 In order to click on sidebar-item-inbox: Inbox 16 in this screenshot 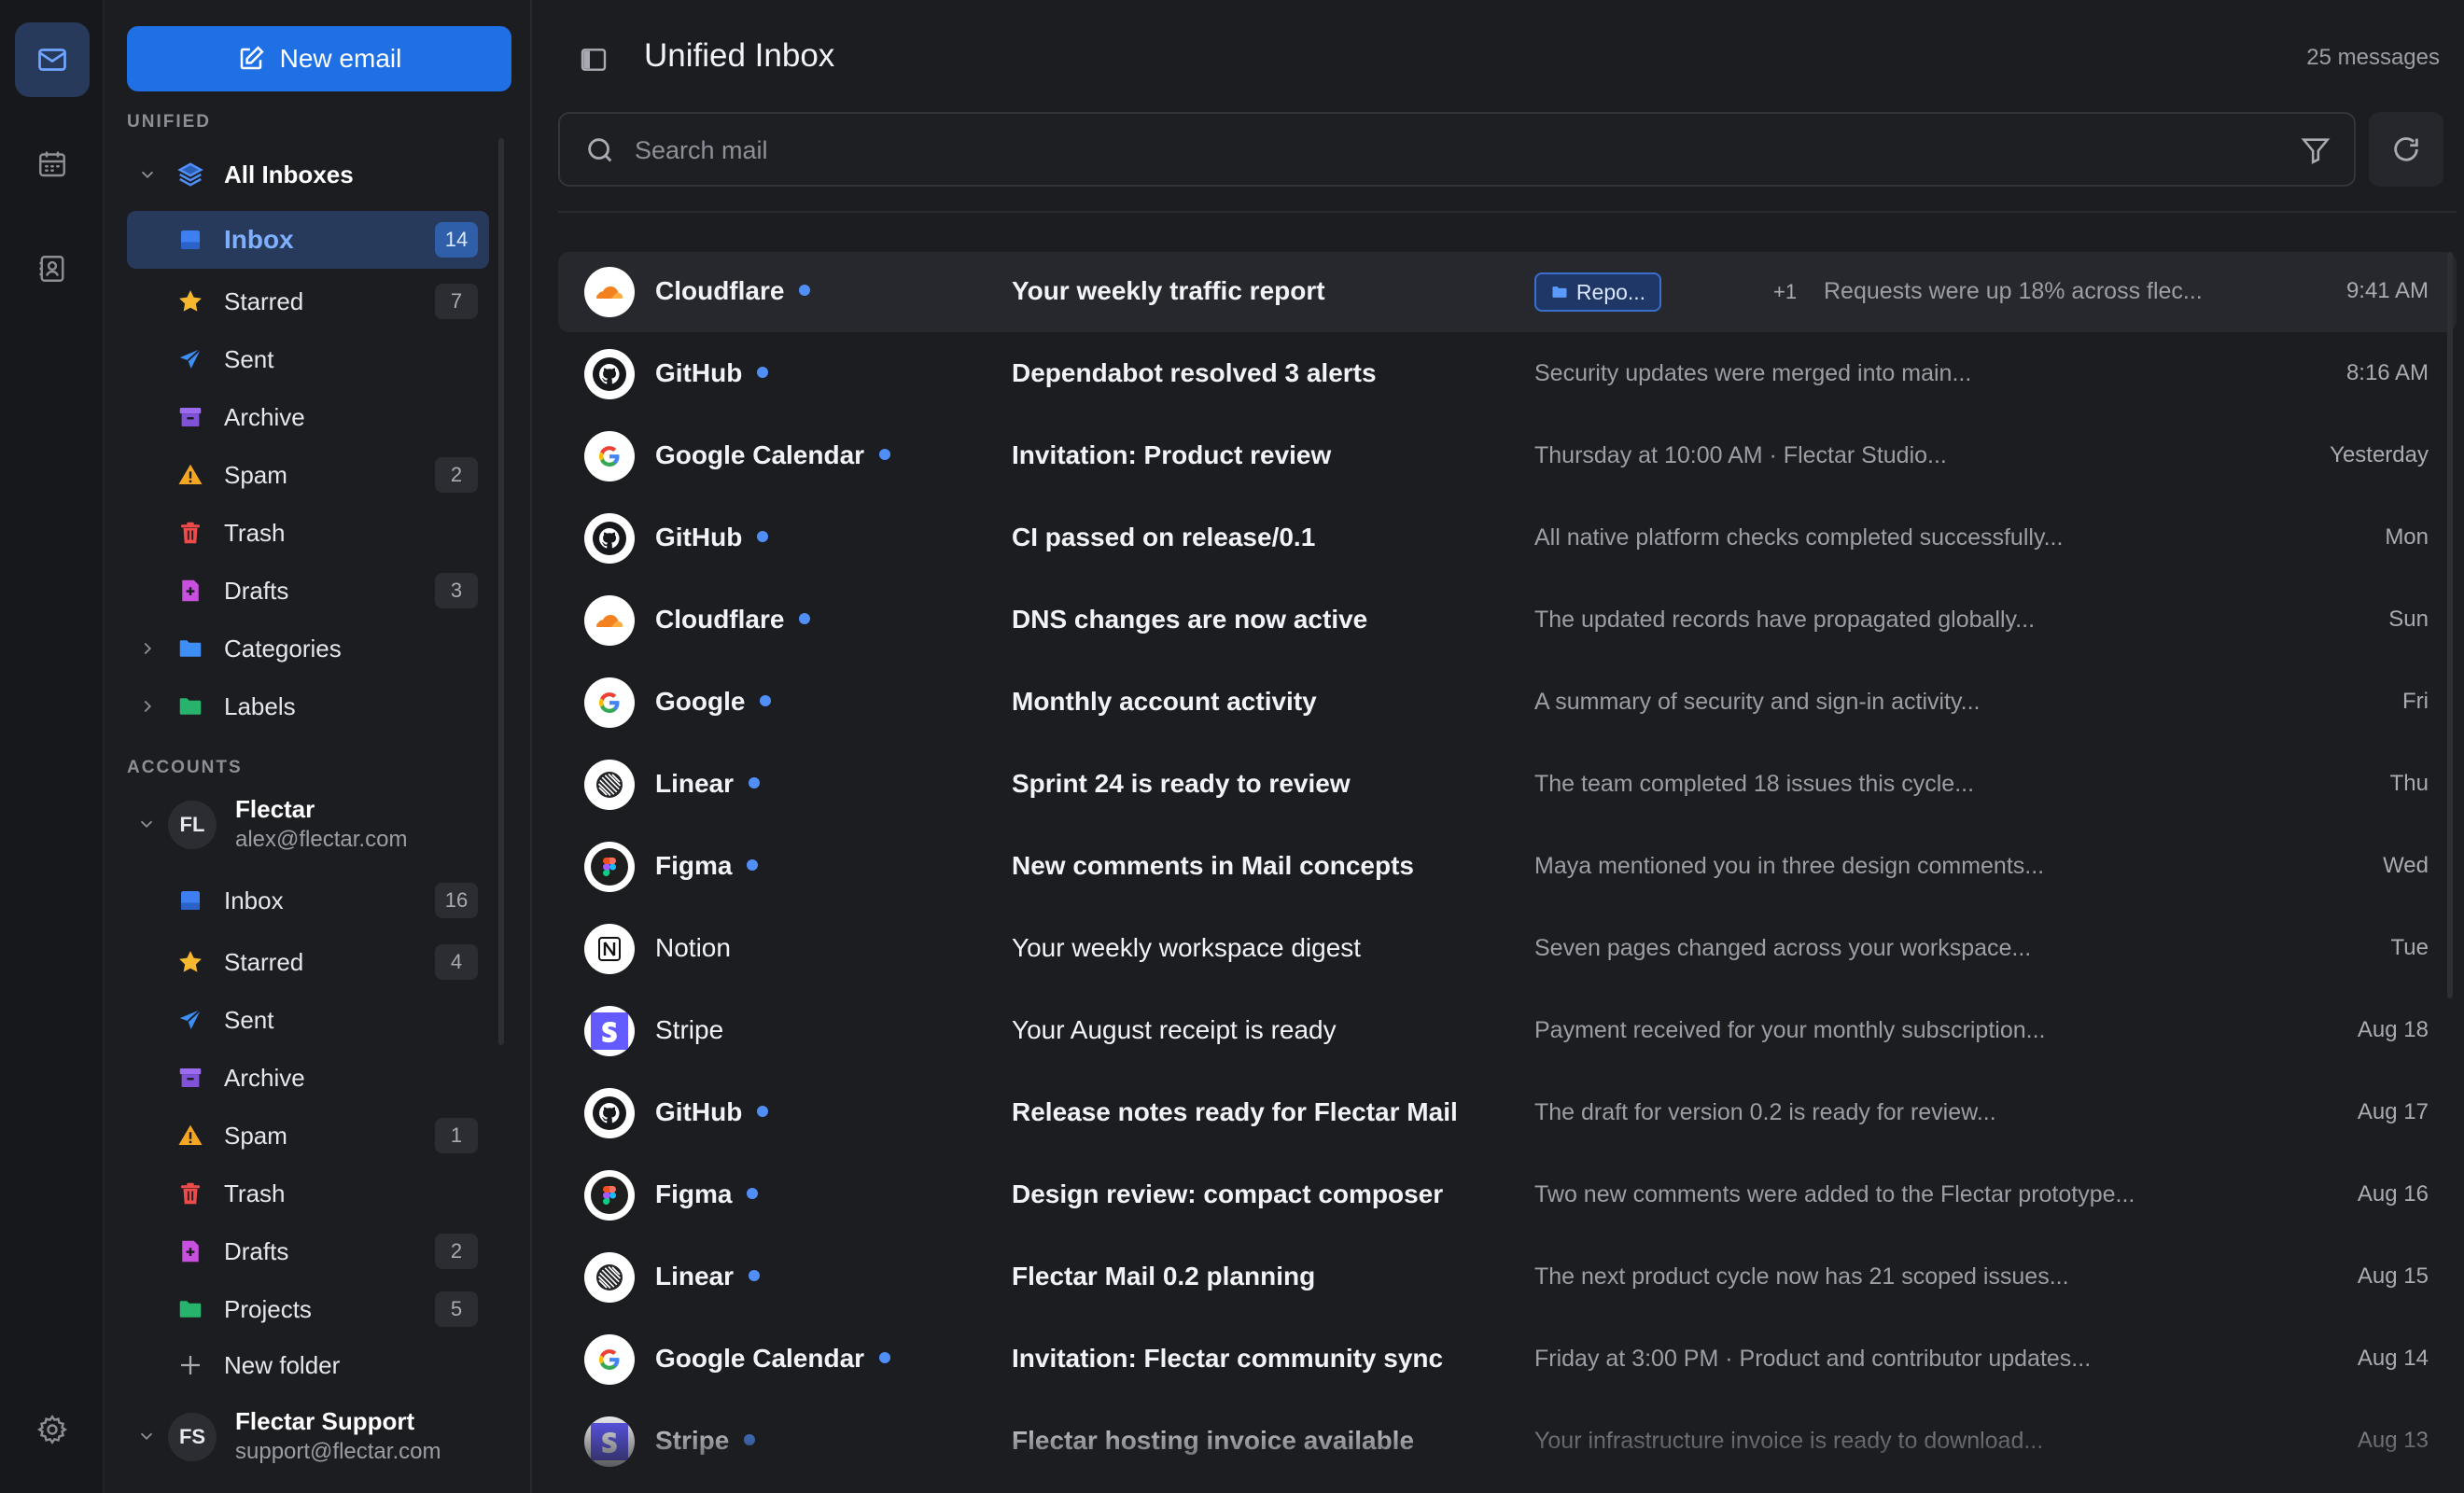, I will do `click(308, 900)`.